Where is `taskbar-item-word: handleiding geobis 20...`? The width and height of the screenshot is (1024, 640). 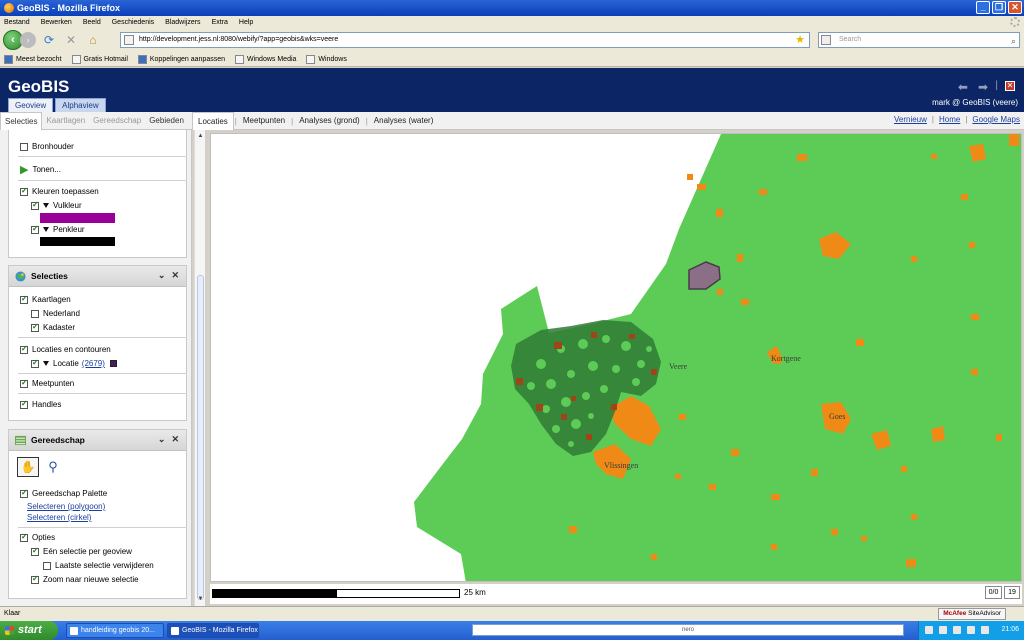 taskbar-item-word: handleiding geobis 20... is located at coordinates (115, 630).